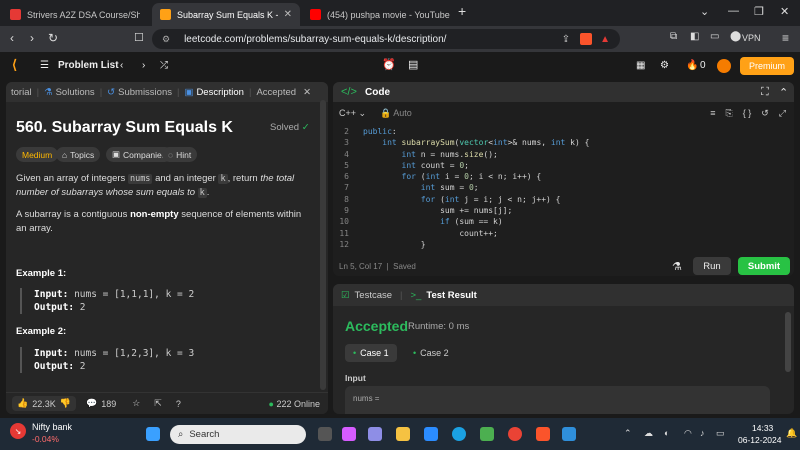  I want to click on code-line: 2 public:, so click(563, 131).